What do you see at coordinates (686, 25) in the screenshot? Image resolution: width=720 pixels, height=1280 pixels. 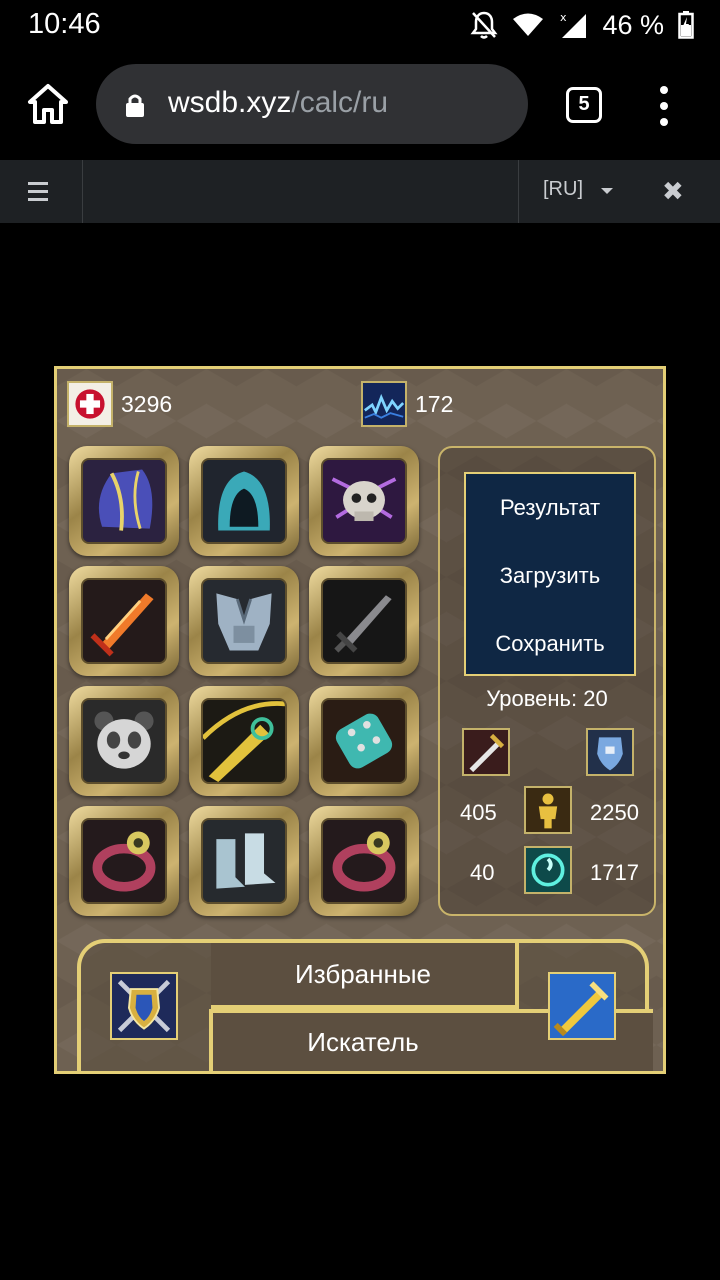 I see `battery-icon` at bounding box center [686, 25].